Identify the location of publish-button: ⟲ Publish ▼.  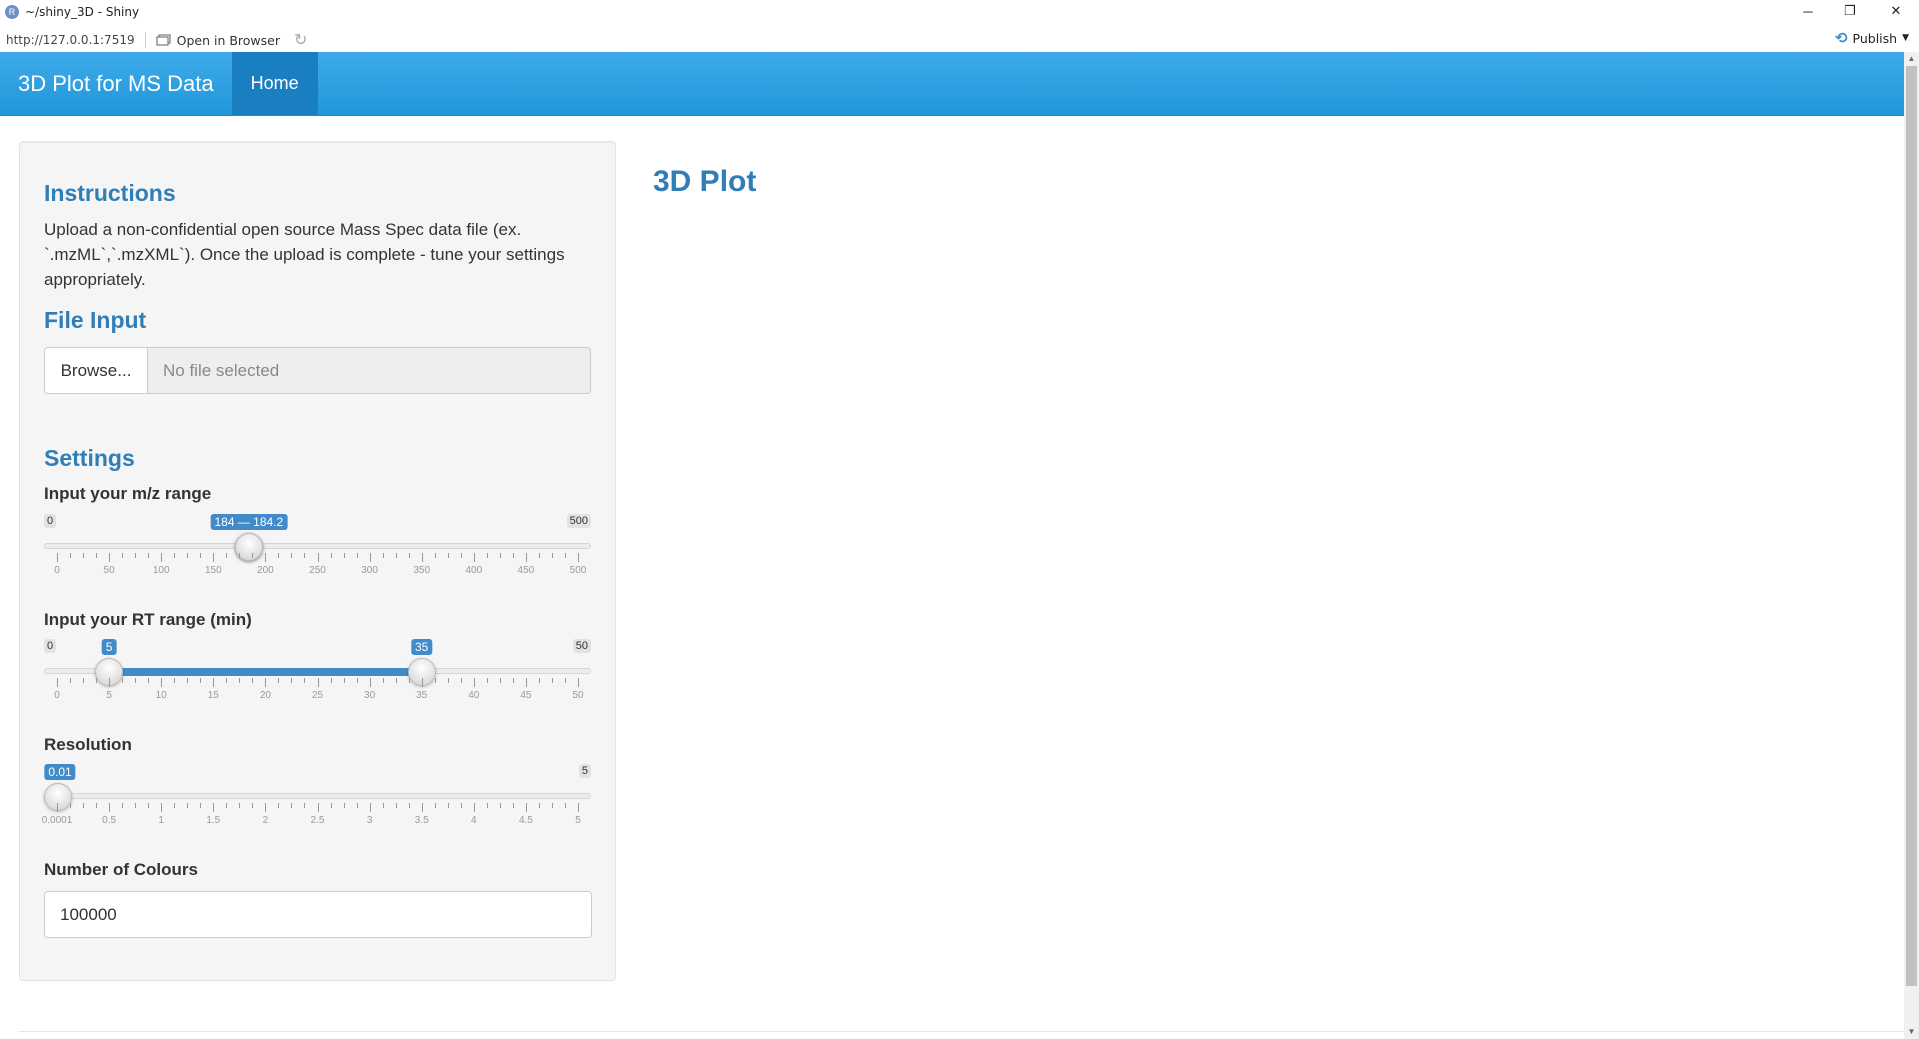
(1872, 38).